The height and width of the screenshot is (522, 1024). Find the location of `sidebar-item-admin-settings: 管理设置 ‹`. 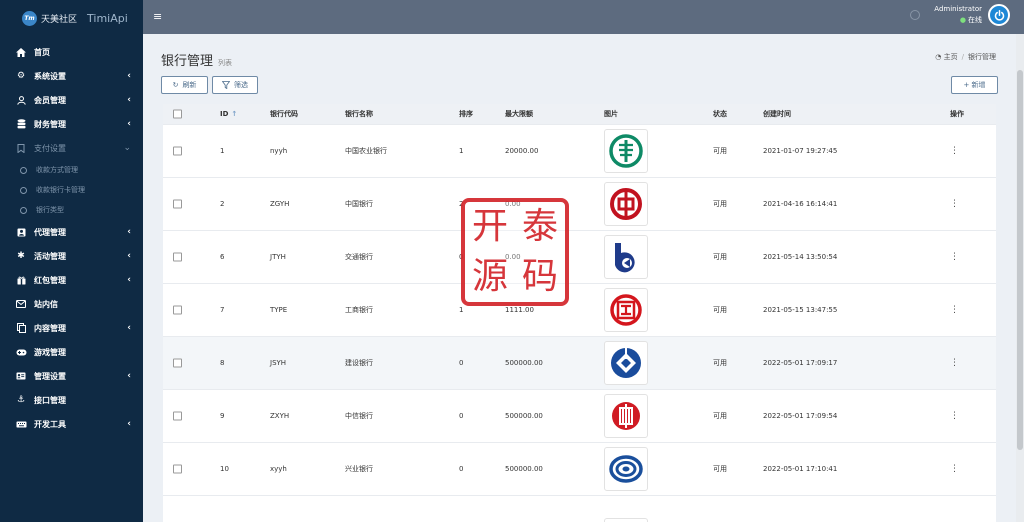

sidebar-item-admin-settings: 管理设置 ‹ is located at coordinates (71, 376).